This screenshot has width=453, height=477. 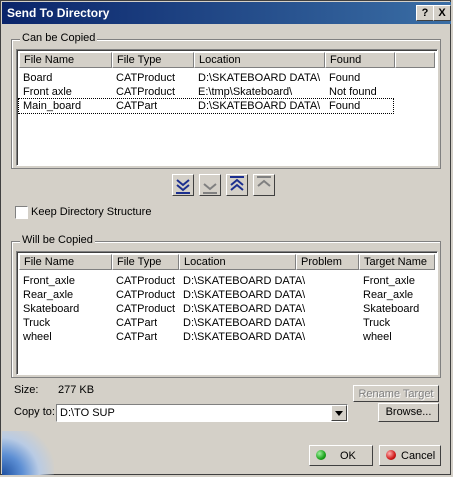 What do you see at coordinates (442, 13) in the screenshot?
I see `close-button: X` at bounding box center [442, 13].